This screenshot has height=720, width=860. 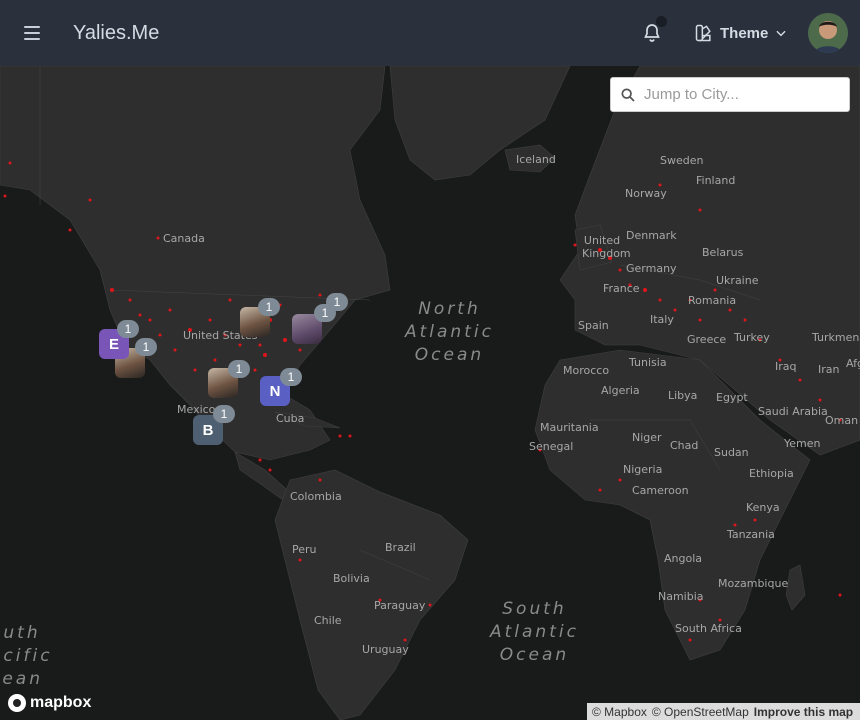 I want to click on map-label: Italy, so click(x=662, y=319).